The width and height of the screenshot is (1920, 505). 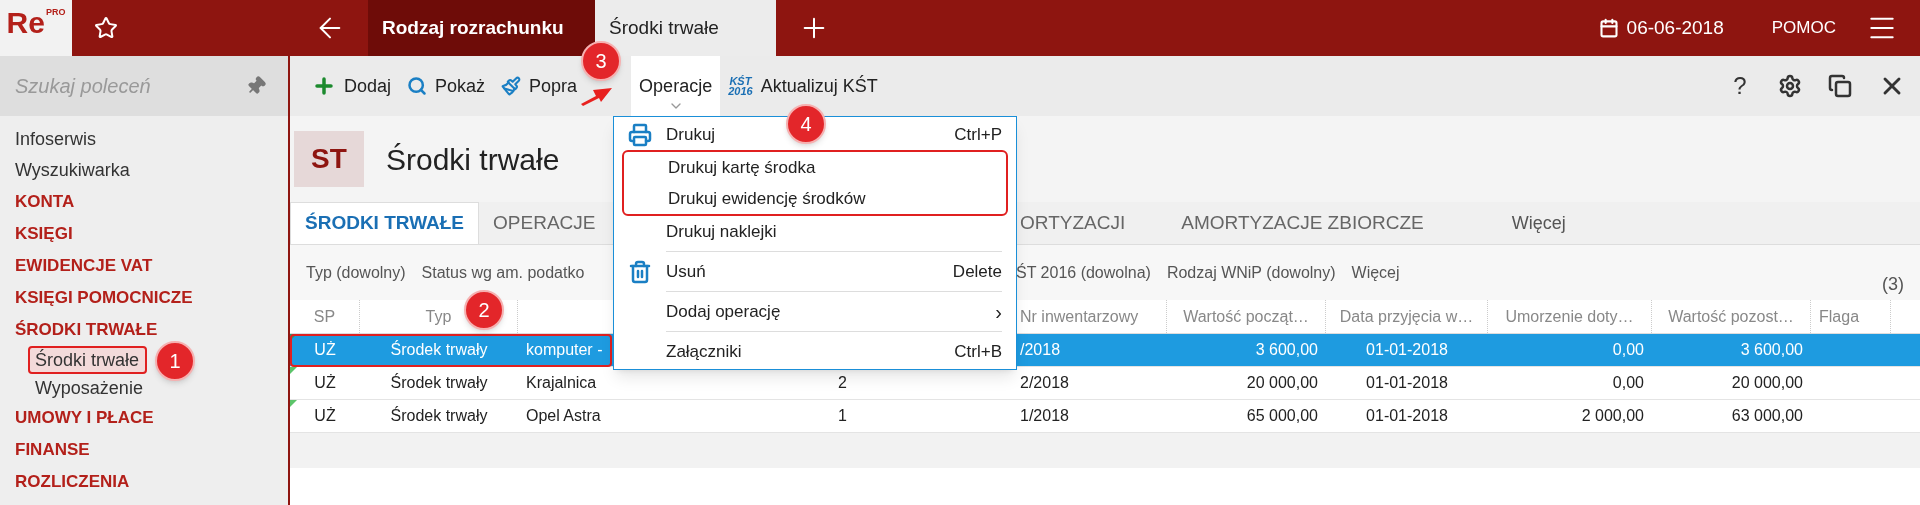 I want to click on table-cell-text: Krajalnica, so click(x=561, y=383).